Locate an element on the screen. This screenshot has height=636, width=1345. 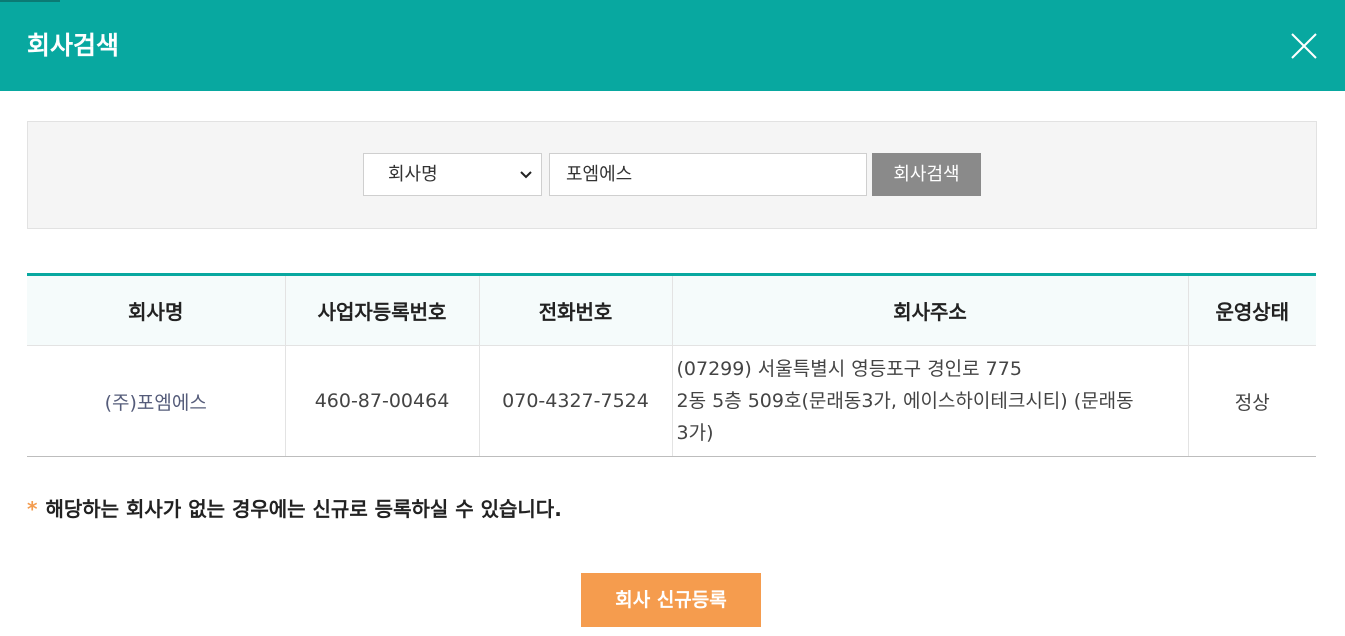
search-input: 포엠에스 is located at coordinates (708, 174).